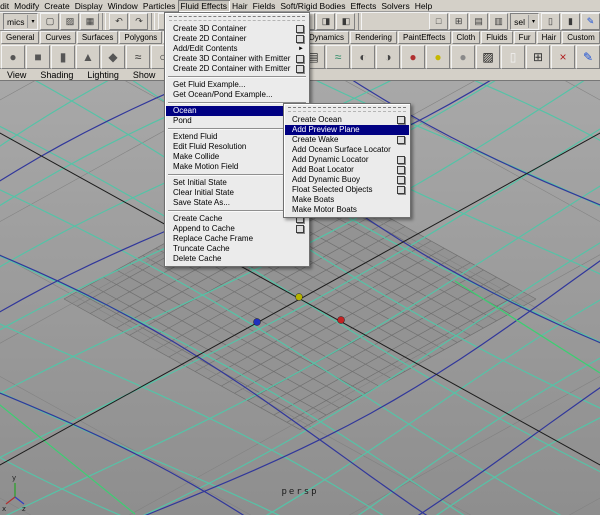  Describe the element at coordinates (57, 6) in the screenshot. I see `menubar-item: Create` at that location.